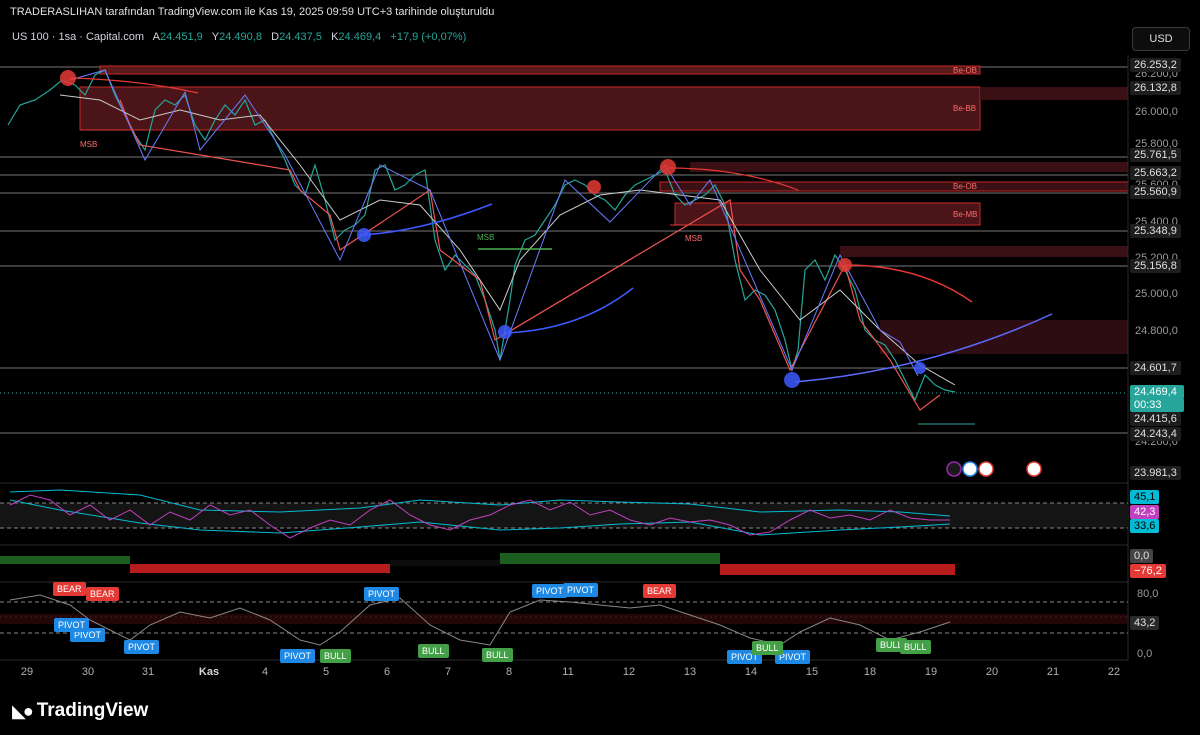 This screenshot has height=735, width=1200. What do you see at coordinates (965, 214) in the screenshot?
I see `zone-label-be-mb: Be-MB` at bounding box center [965, 214].